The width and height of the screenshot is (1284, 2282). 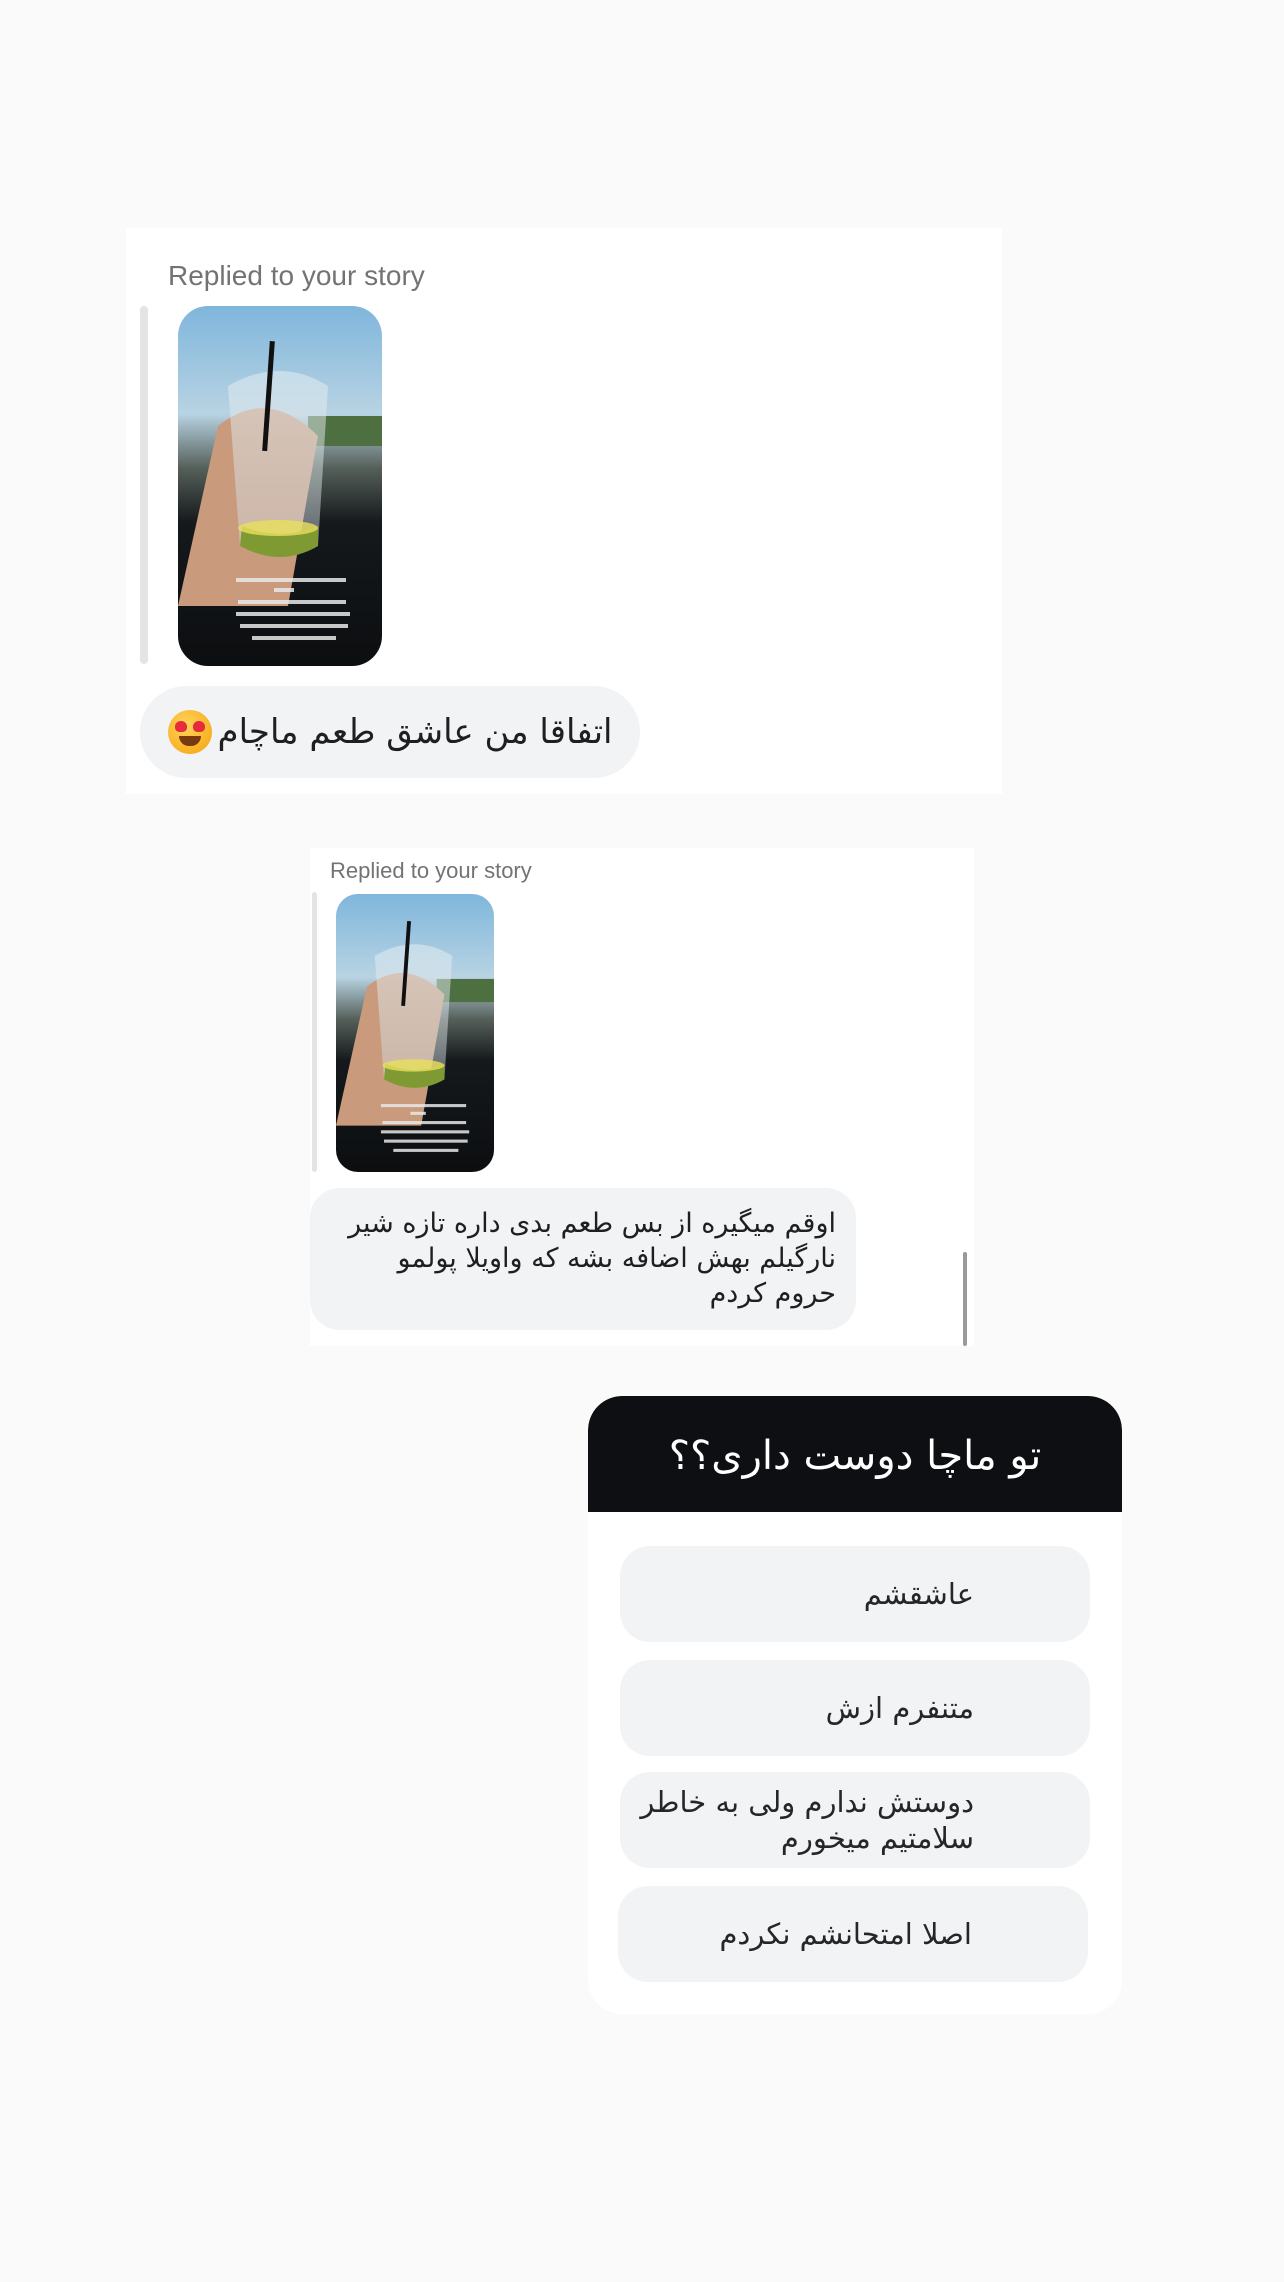 I want to click on poll-option: دوستش ندارم ولی به خاطر سلامتیم میخورم, so click(x=855, y=1820).